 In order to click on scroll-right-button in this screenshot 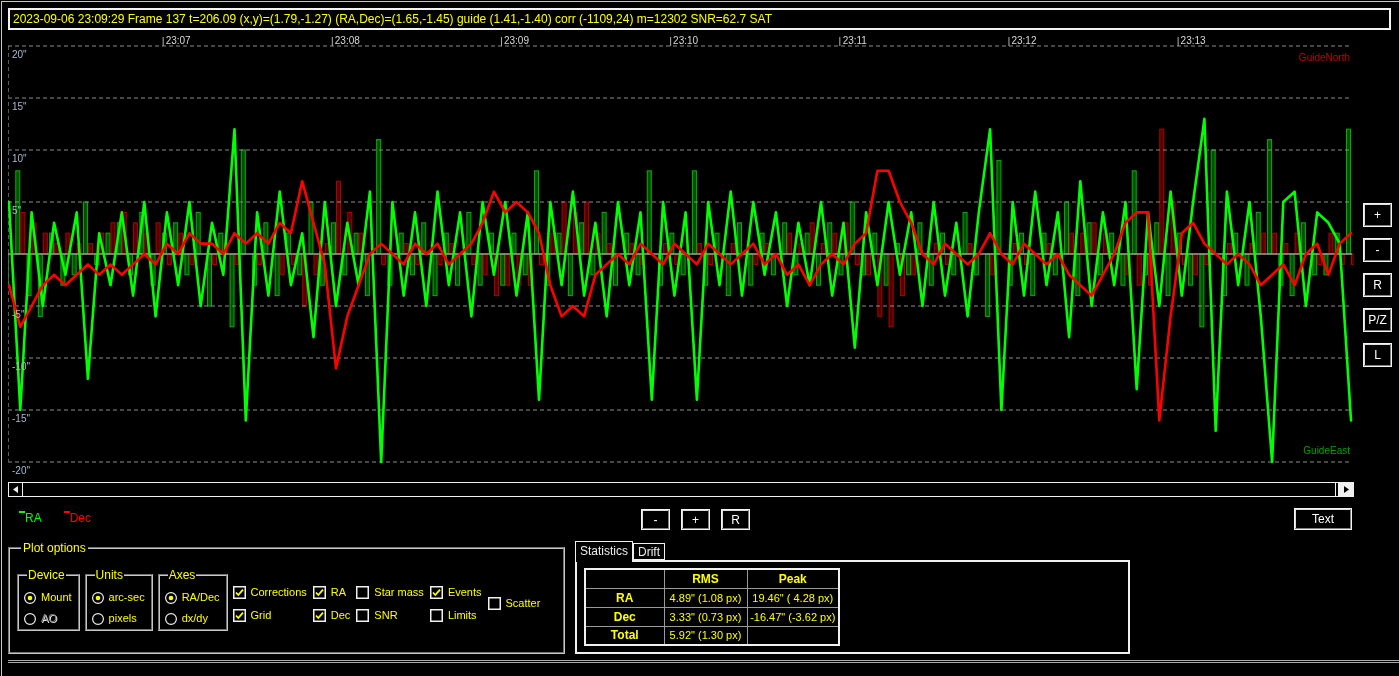, I will do `click(1346, 489)`.